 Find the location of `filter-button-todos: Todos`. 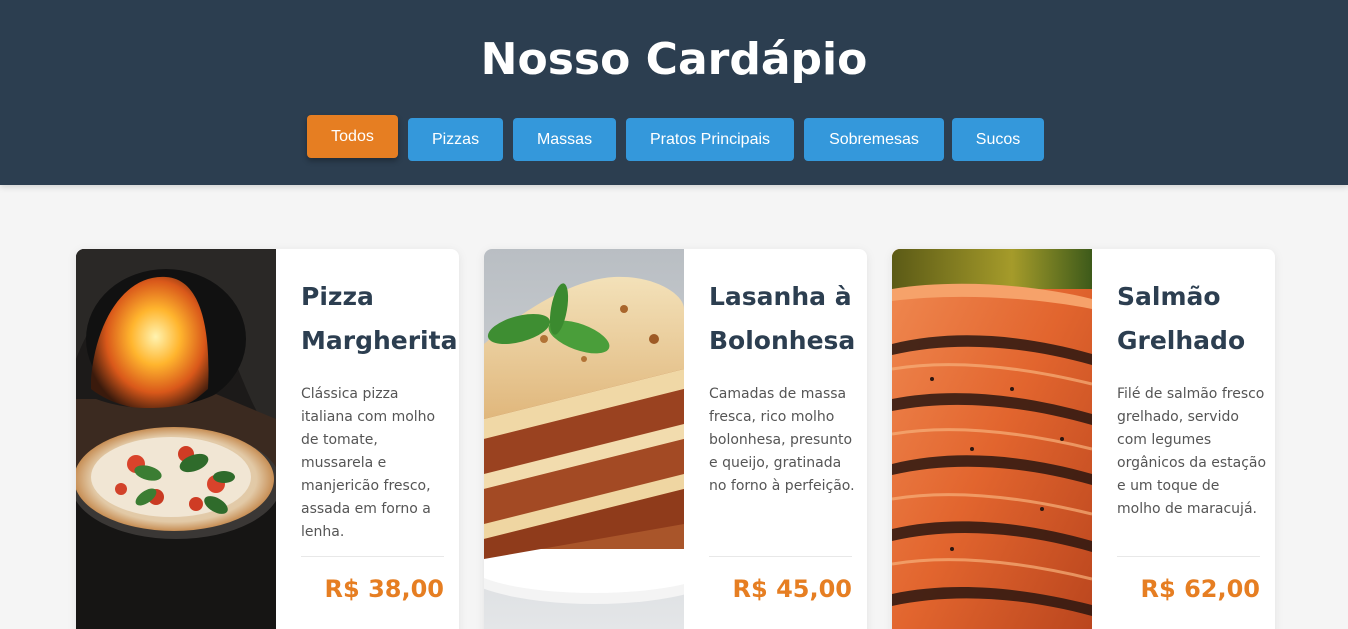

filter-button-todos: Todos is located at coordinates (352, 136).